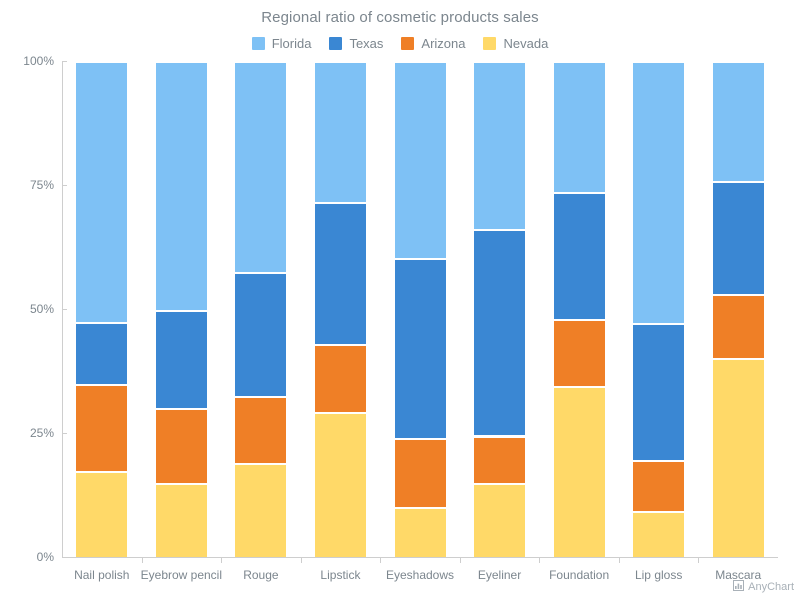  Describe the element at coordinates (41, 309) in the screenshot. I see `y-axis-tick-label: 50%` at that location.